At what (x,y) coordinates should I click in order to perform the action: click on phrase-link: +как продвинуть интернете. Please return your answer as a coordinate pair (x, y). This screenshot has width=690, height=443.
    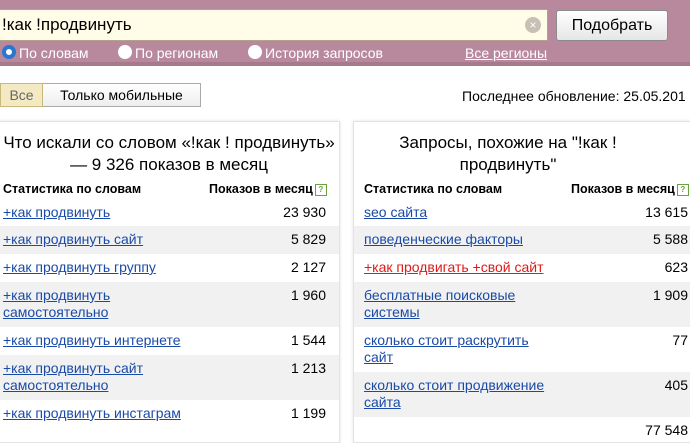
    Looking at the image, I should click on (103, 340).